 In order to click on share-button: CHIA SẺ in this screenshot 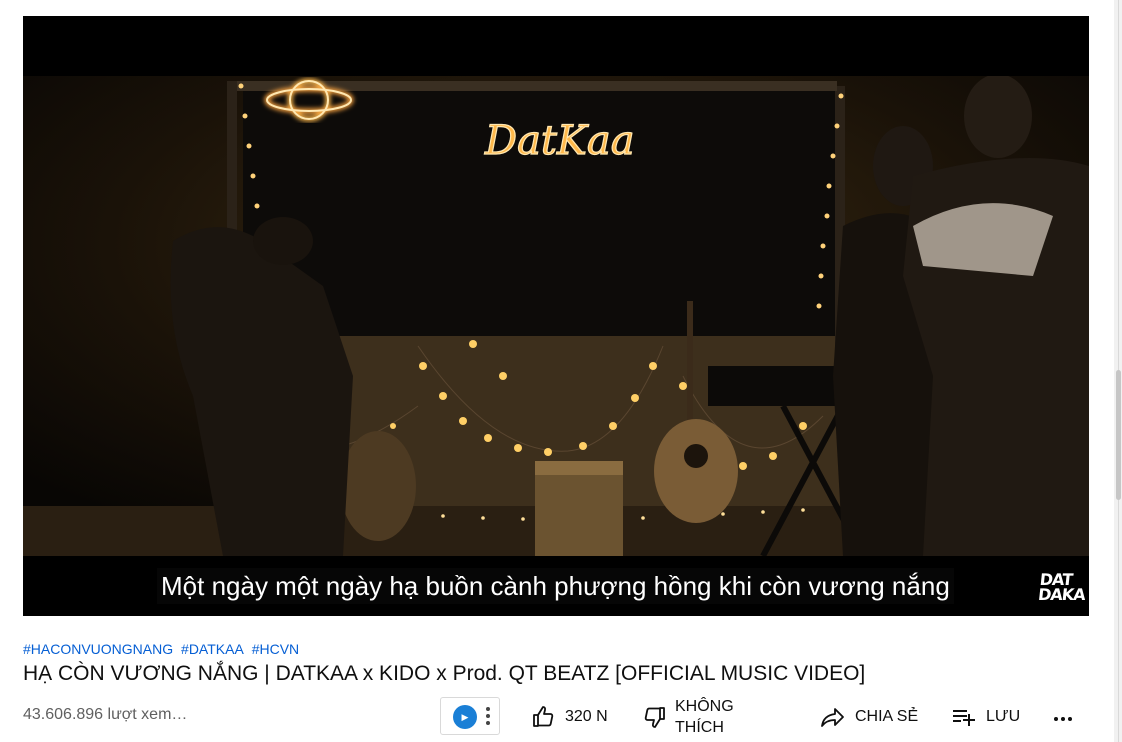, I will do `click(869, 717)`.